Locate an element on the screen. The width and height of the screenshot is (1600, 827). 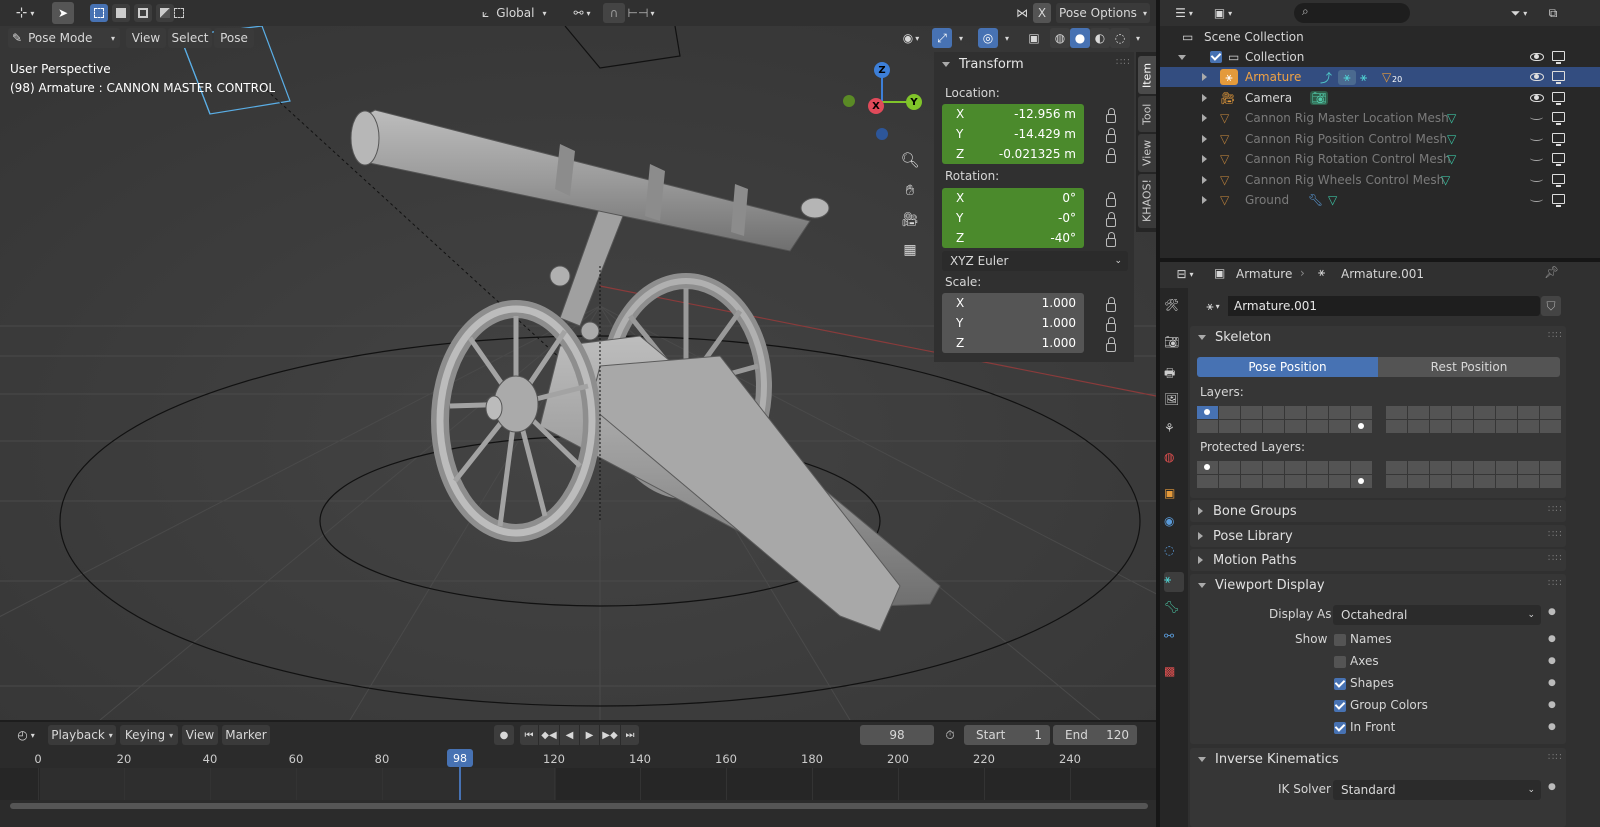
zoom-button: 🔍︎ is located at coordinates (910, 160).